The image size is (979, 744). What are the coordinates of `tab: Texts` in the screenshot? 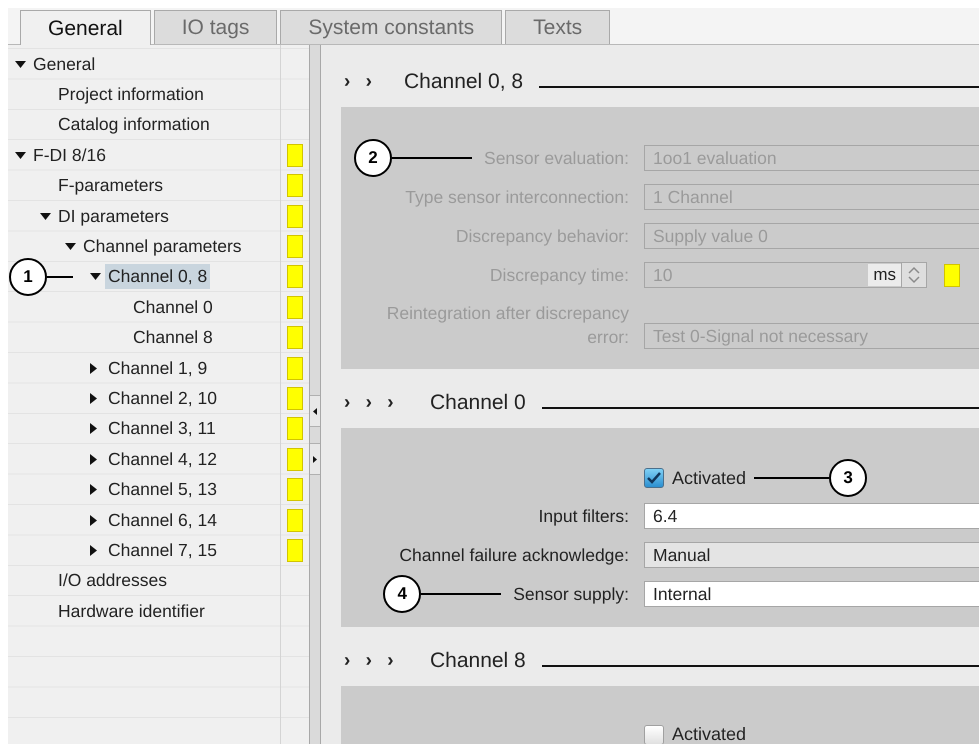 It's located at (557, 27).